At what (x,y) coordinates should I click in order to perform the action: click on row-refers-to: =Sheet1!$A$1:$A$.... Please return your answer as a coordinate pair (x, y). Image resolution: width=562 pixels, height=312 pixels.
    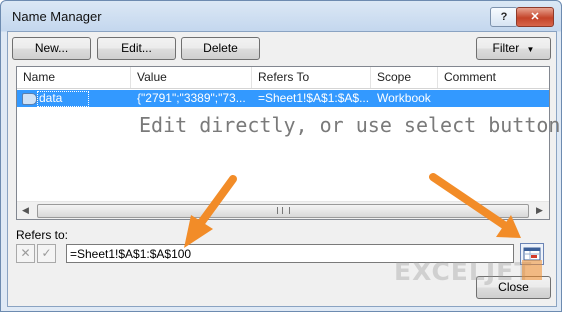
    Looking at the image, I should click on (313, 98).